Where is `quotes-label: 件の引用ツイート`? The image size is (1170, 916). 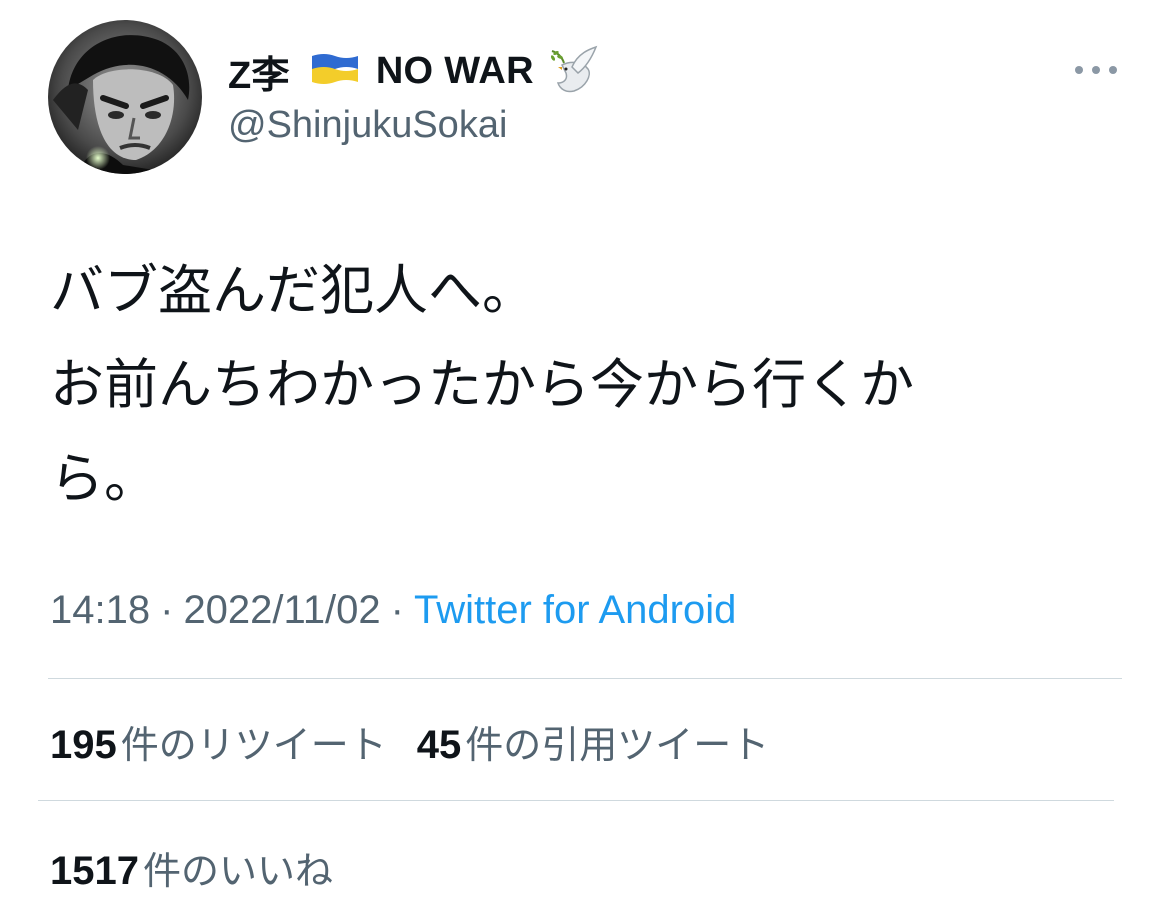 quotes-label: 件の引用ツイート is located at coordinates (617, 745).